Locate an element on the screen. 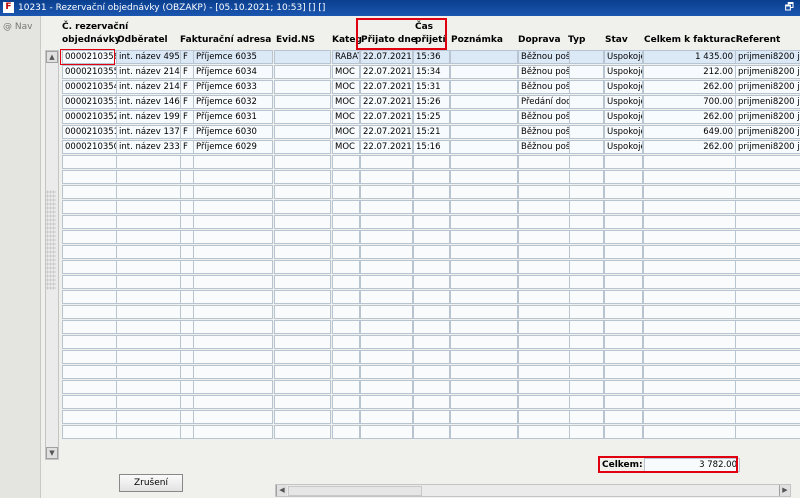 The image size is (800, 498). cell-celkem: 212.00 is located at coordinates (689, 72).